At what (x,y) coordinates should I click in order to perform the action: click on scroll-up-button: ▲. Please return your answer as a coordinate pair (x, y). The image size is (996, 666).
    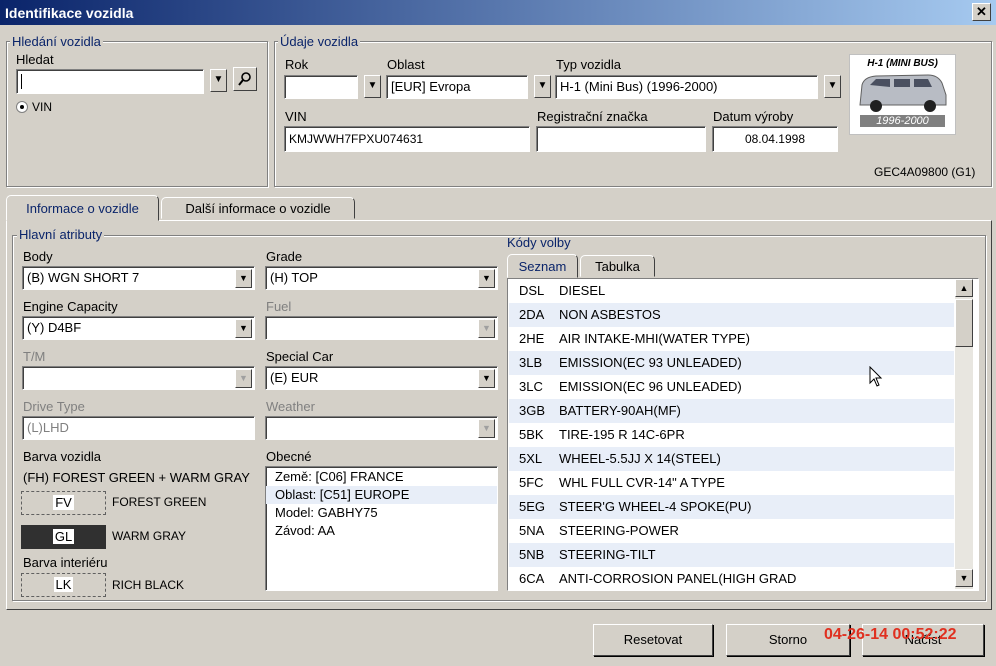
    Looking at the image, I should click on (964, 288).